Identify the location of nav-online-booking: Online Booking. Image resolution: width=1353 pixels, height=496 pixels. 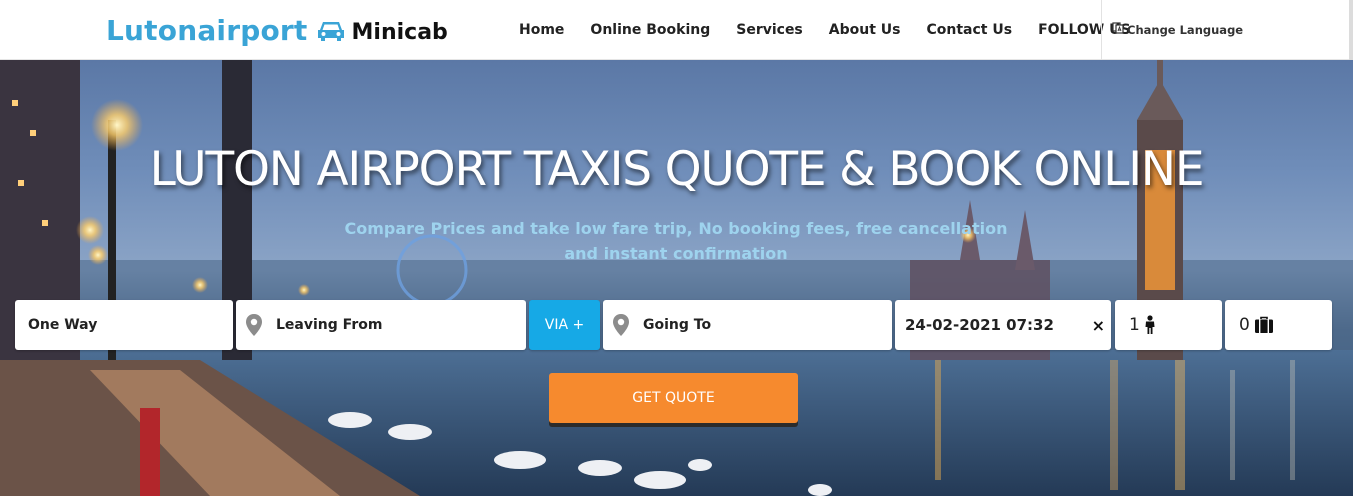
(650, 30).